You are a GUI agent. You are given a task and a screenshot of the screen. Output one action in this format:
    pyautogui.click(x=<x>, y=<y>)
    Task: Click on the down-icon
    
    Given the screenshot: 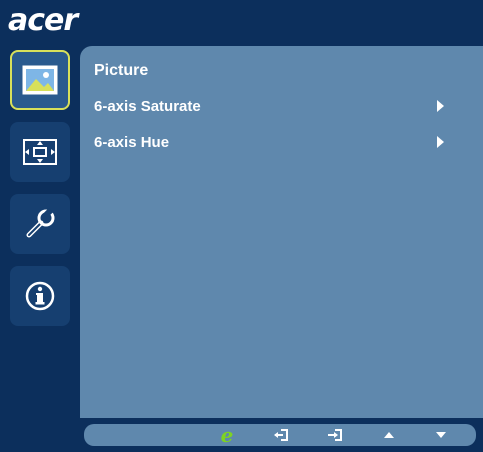 What is the action you would take?
    pyautogui.click(x=441, y=435)
    